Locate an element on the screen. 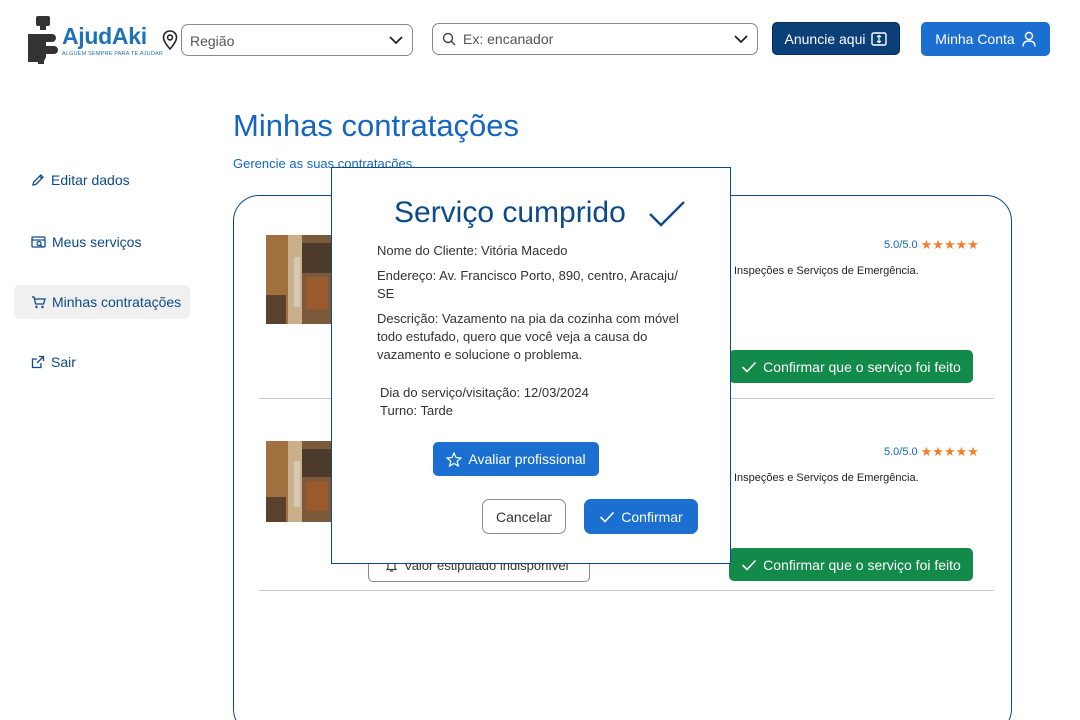 The image size is (1080, 720). service-shift: Turno: Tarde is located at coordinates (416, 410).